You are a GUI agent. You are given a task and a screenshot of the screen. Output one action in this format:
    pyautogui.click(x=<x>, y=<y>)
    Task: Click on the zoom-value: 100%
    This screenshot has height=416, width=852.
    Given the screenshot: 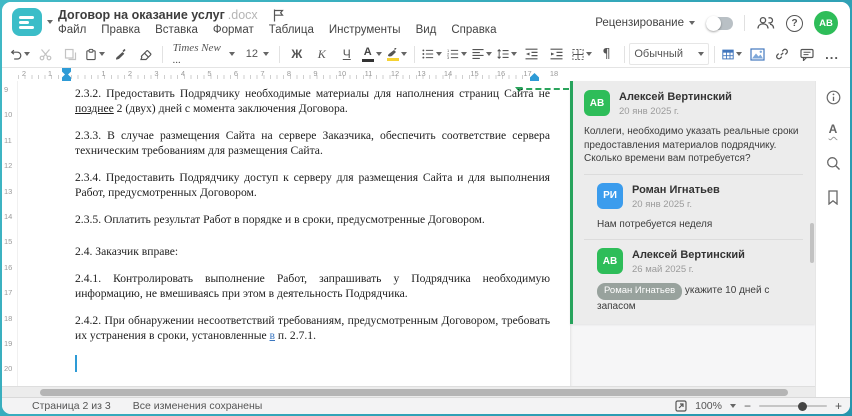 What is the action you would take?
    pyautogui.click(x=708, y=406)
    